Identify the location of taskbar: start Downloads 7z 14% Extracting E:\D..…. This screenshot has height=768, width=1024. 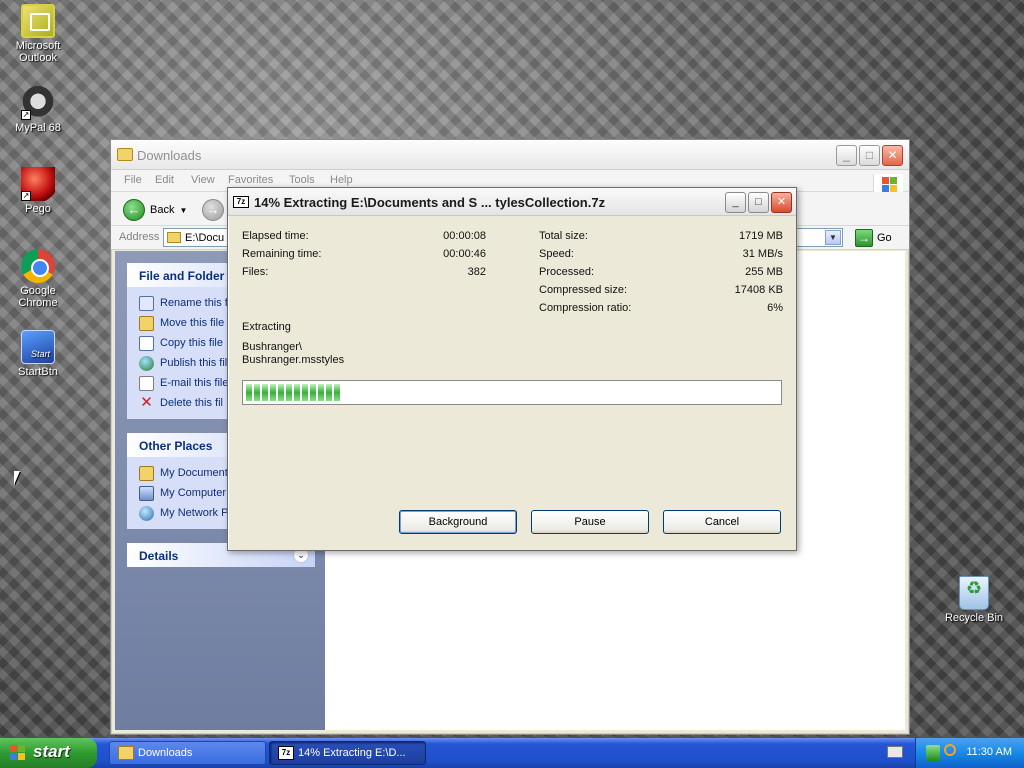
(512, 753).